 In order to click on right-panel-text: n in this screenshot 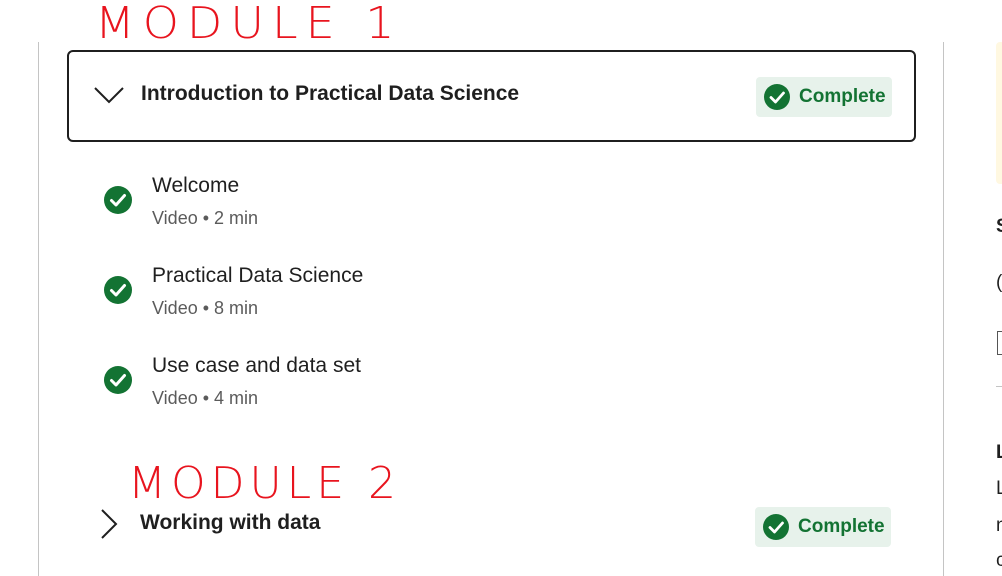, I will do `click(999, 525)`.